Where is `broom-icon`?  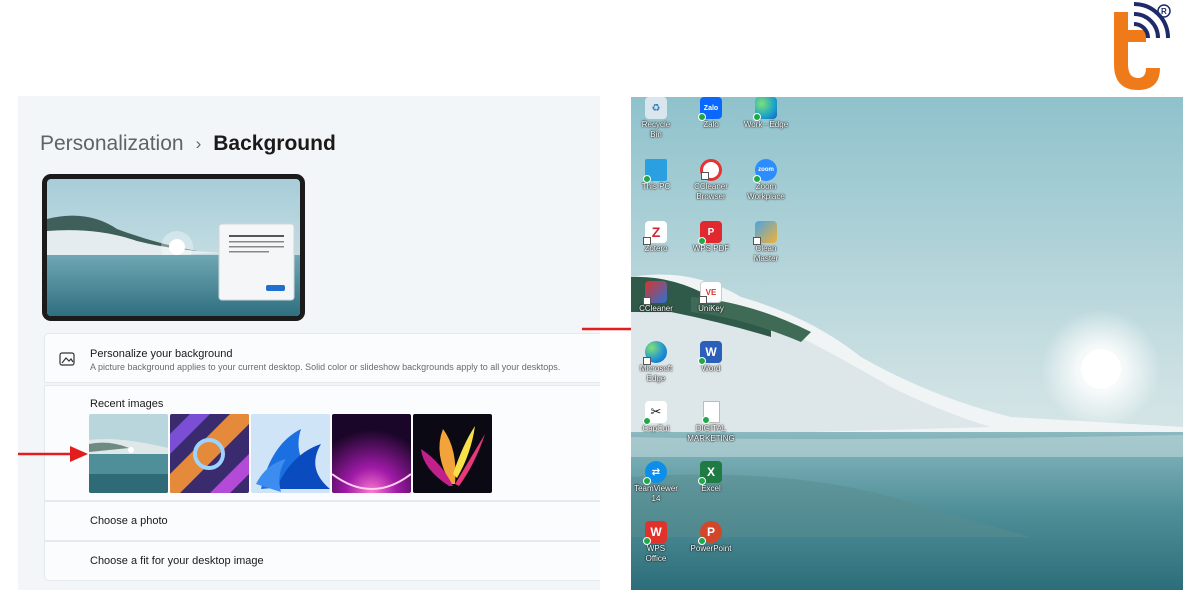 broom-icon is located at coordinates (765, 233).